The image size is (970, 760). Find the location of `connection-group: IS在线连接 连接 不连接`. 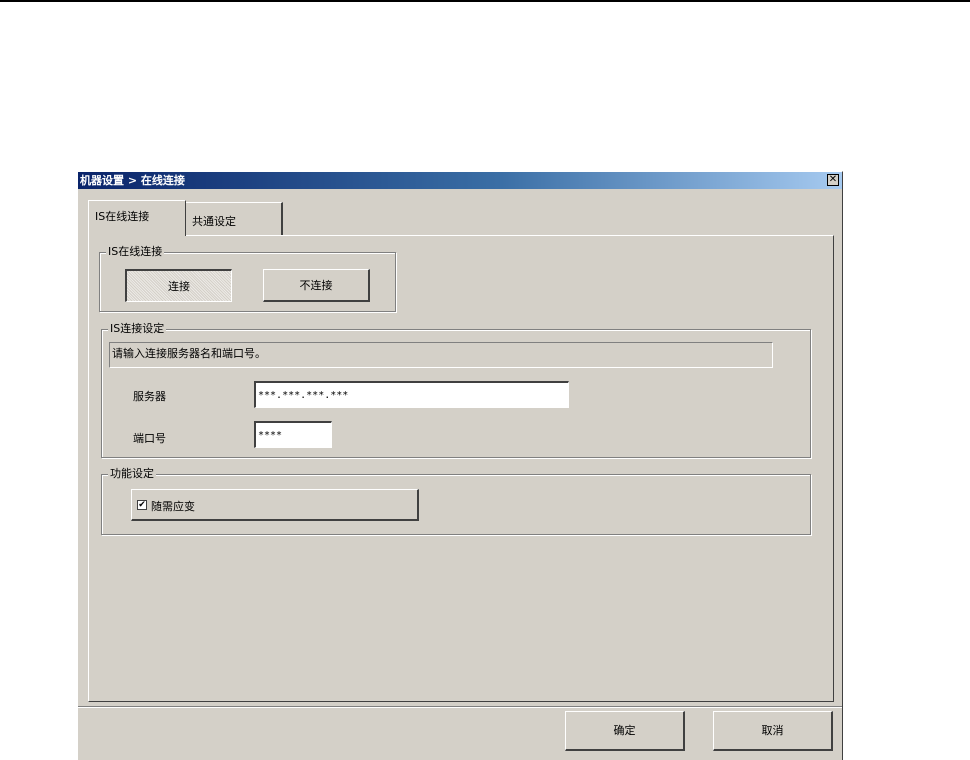

connection-group: IS在线连接 连接 不连接 is located at coordinates (247, 278).